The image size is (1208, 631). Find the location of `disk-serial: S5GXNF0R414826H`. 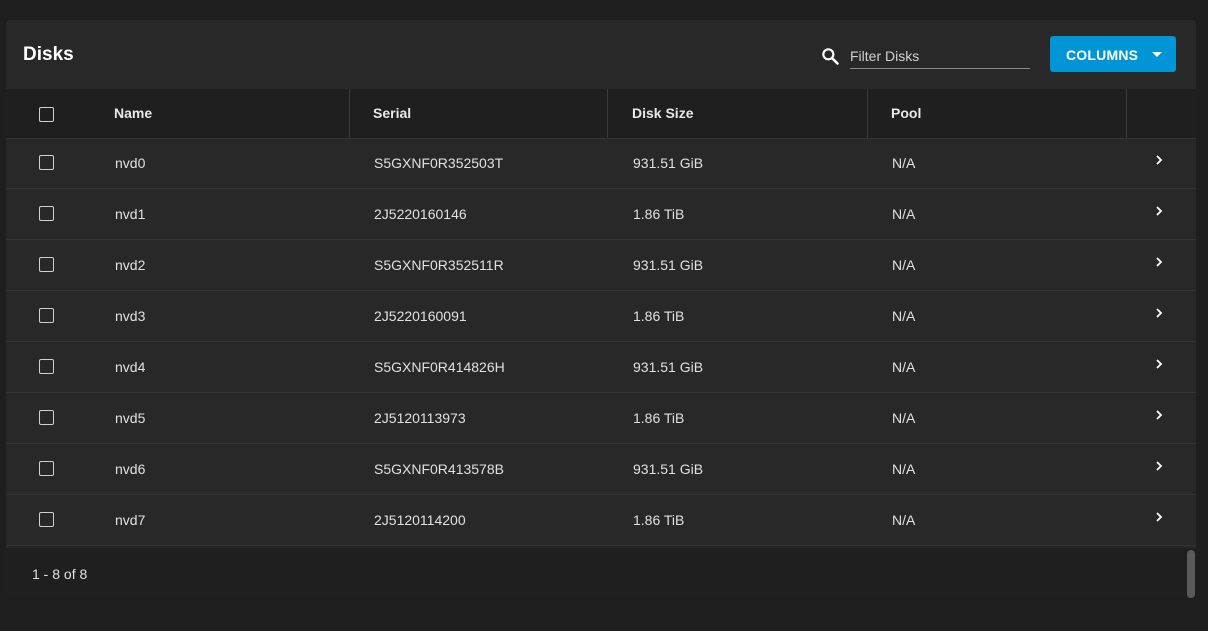

disk-serial: S5GXNF0R414826H is located at coordinates (439, 367).